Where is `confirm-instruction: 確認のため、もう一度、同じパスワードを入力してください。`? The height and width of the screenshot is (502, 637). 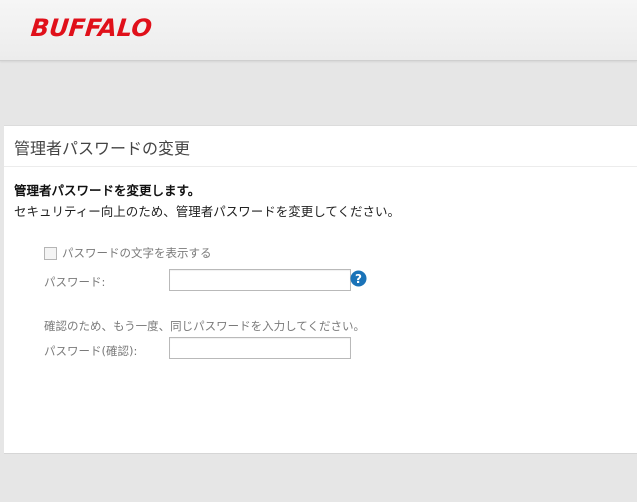
confirm-instruction: 確認のため、もう一度、同じパスワードを入力してください。 is located at coordinates (204, 326).